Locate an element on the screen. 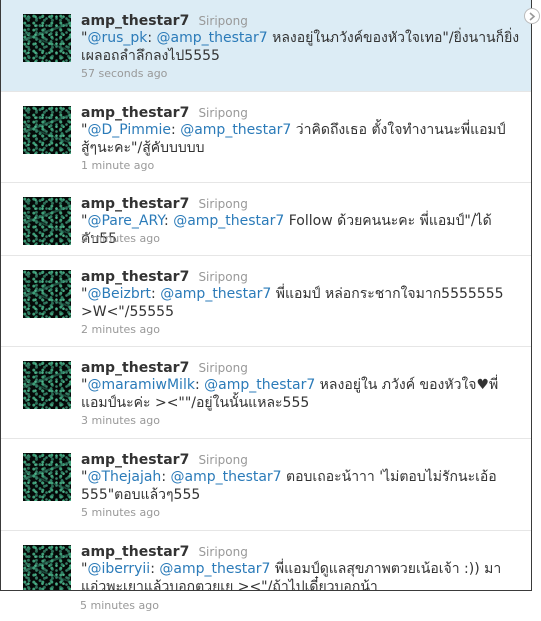 The height and width of the screenshot is (621, 541). expand-tweet-button is located at coordinates (532, 16).